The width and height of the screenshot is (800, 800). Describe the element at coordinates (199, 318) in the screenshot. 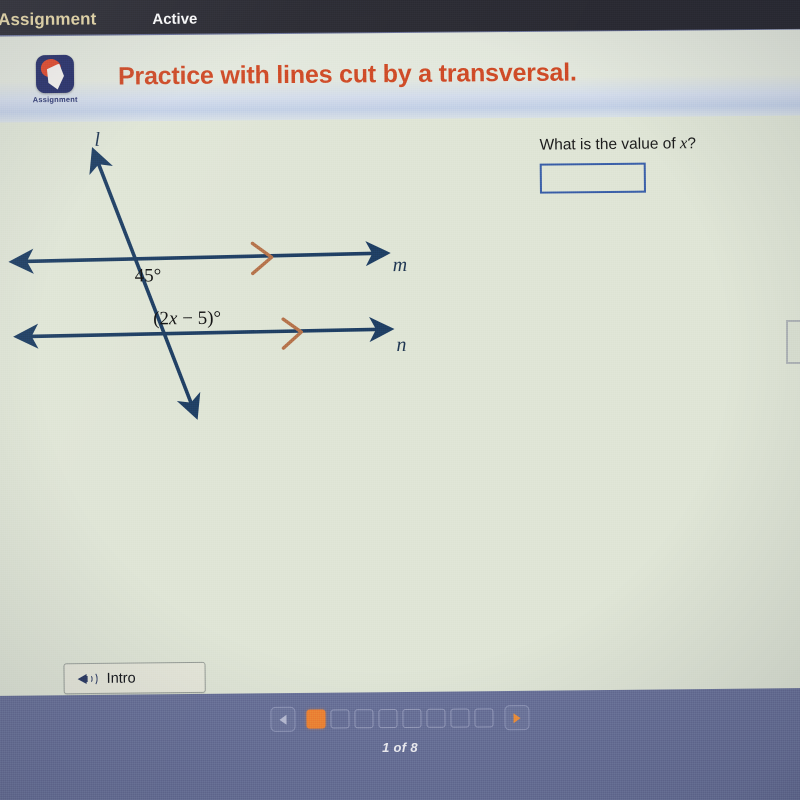

I see `angle-expr-after: − 5)°` at that location.